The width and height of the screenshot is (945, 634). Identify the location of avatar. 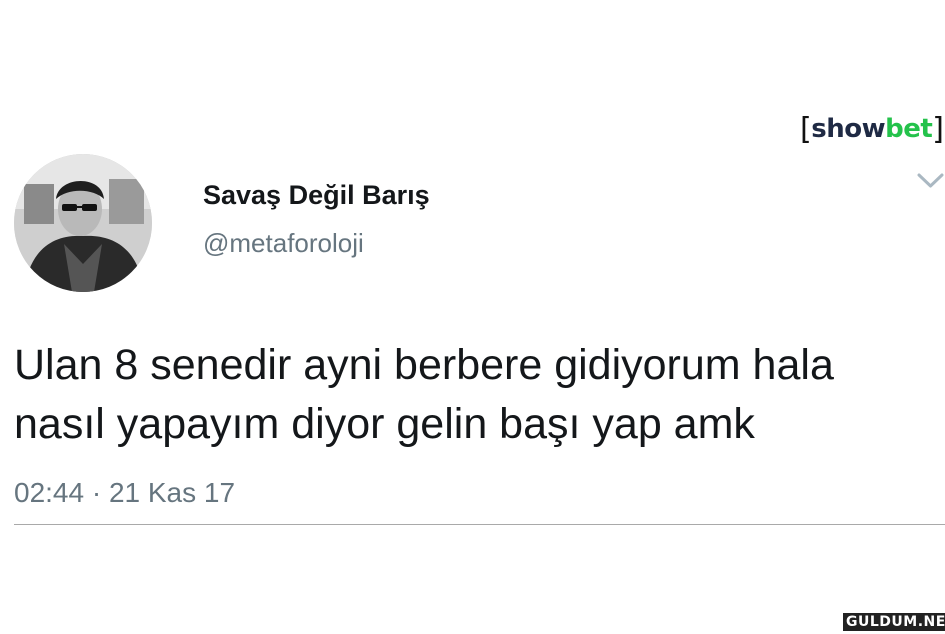
(83, 223).